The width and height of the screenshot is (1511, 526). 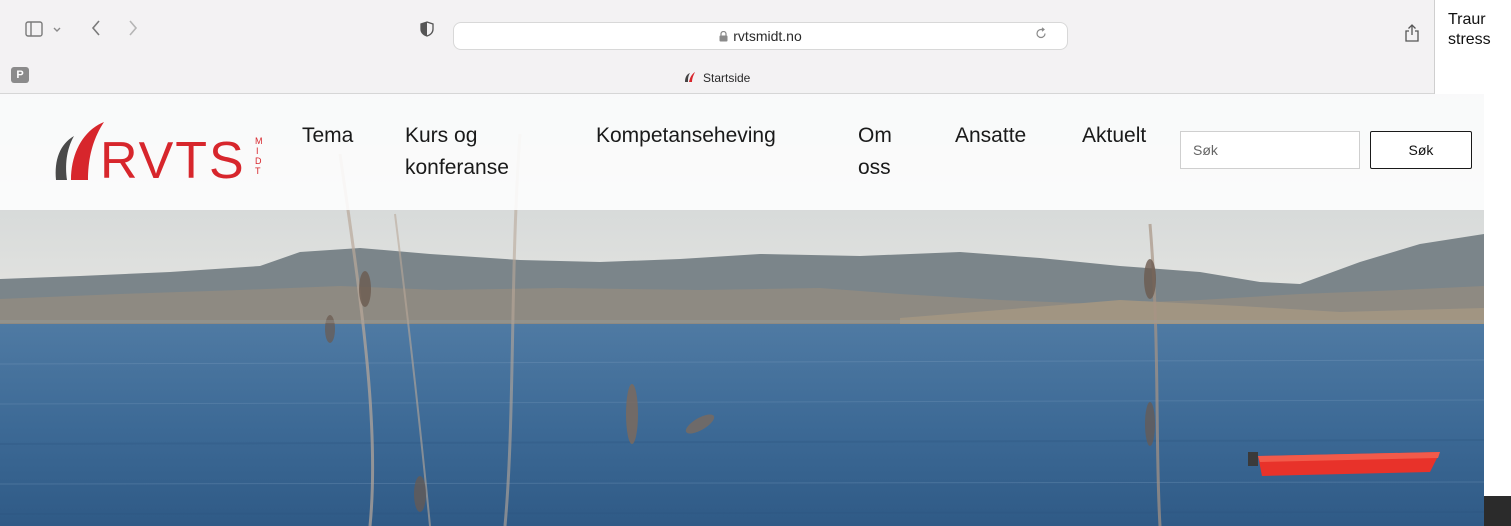 I want to click on search-button: Søk, so click(x=1421, y=150).